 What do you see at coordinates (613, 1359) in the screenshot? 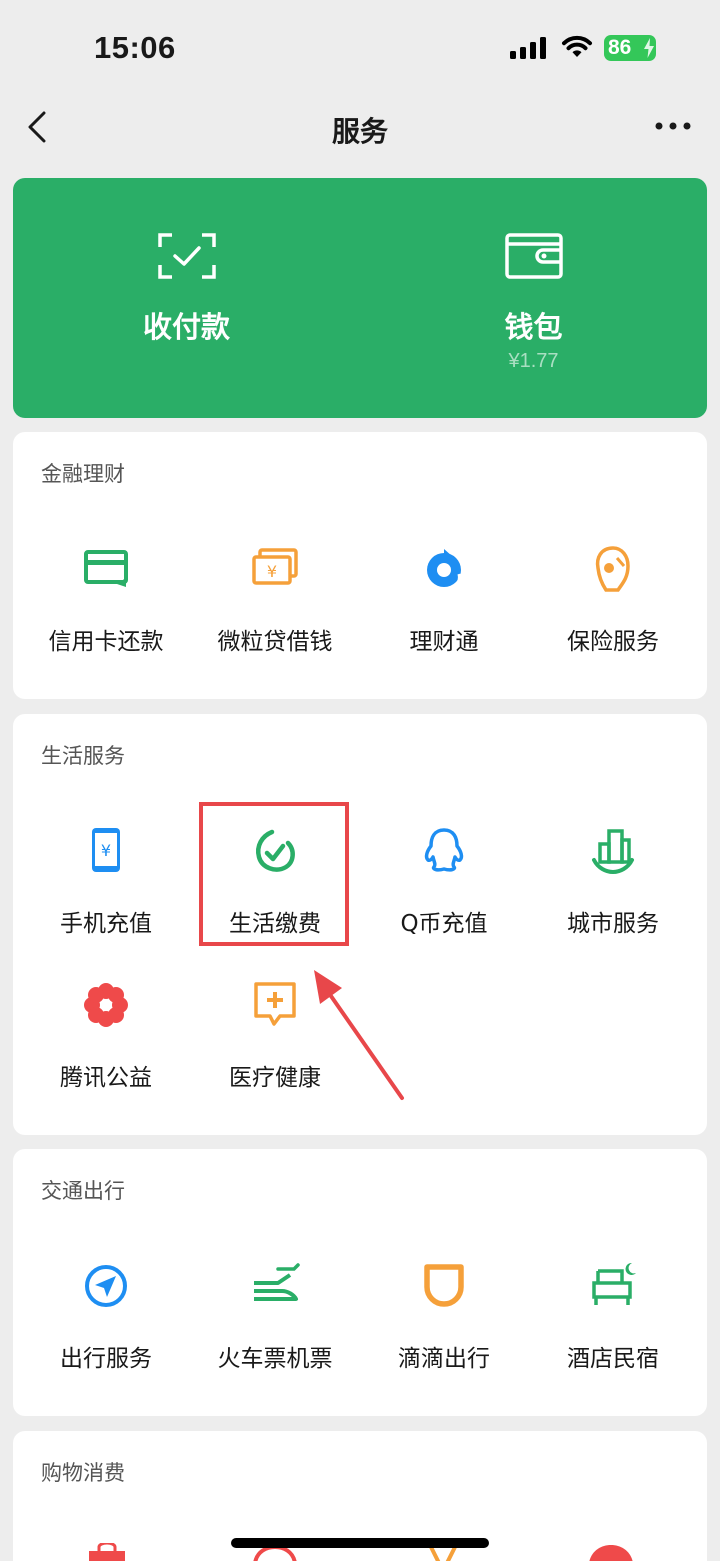
I see `grid-item-label: 酒店民宿` at bounding box center [613, 1359].